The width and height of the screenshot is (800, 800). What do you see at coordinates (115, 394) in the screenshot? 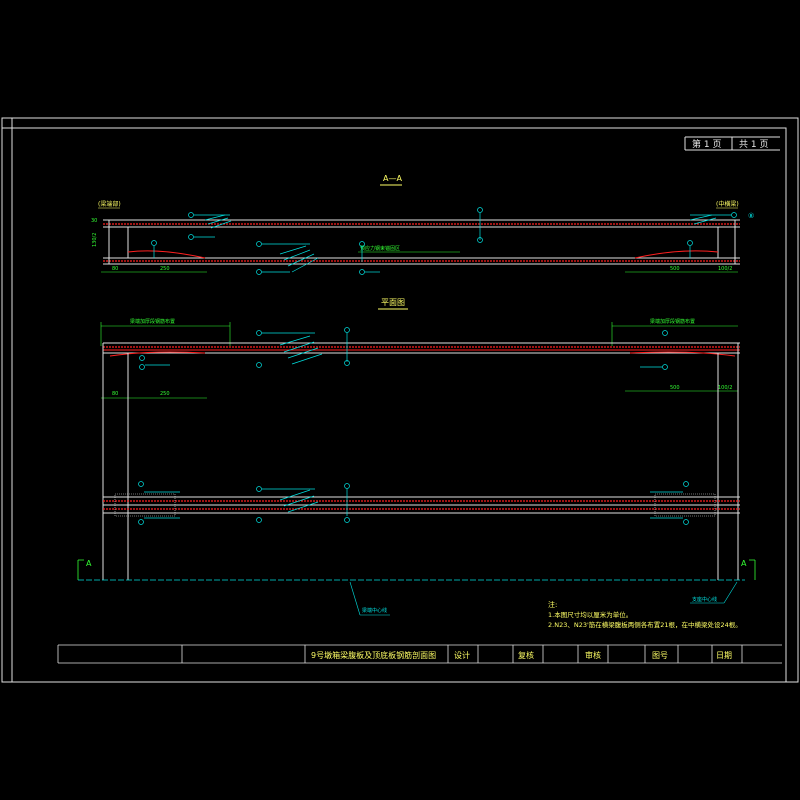
I see `plan-dim-left-a: 80` at bounding box center [115, 394].